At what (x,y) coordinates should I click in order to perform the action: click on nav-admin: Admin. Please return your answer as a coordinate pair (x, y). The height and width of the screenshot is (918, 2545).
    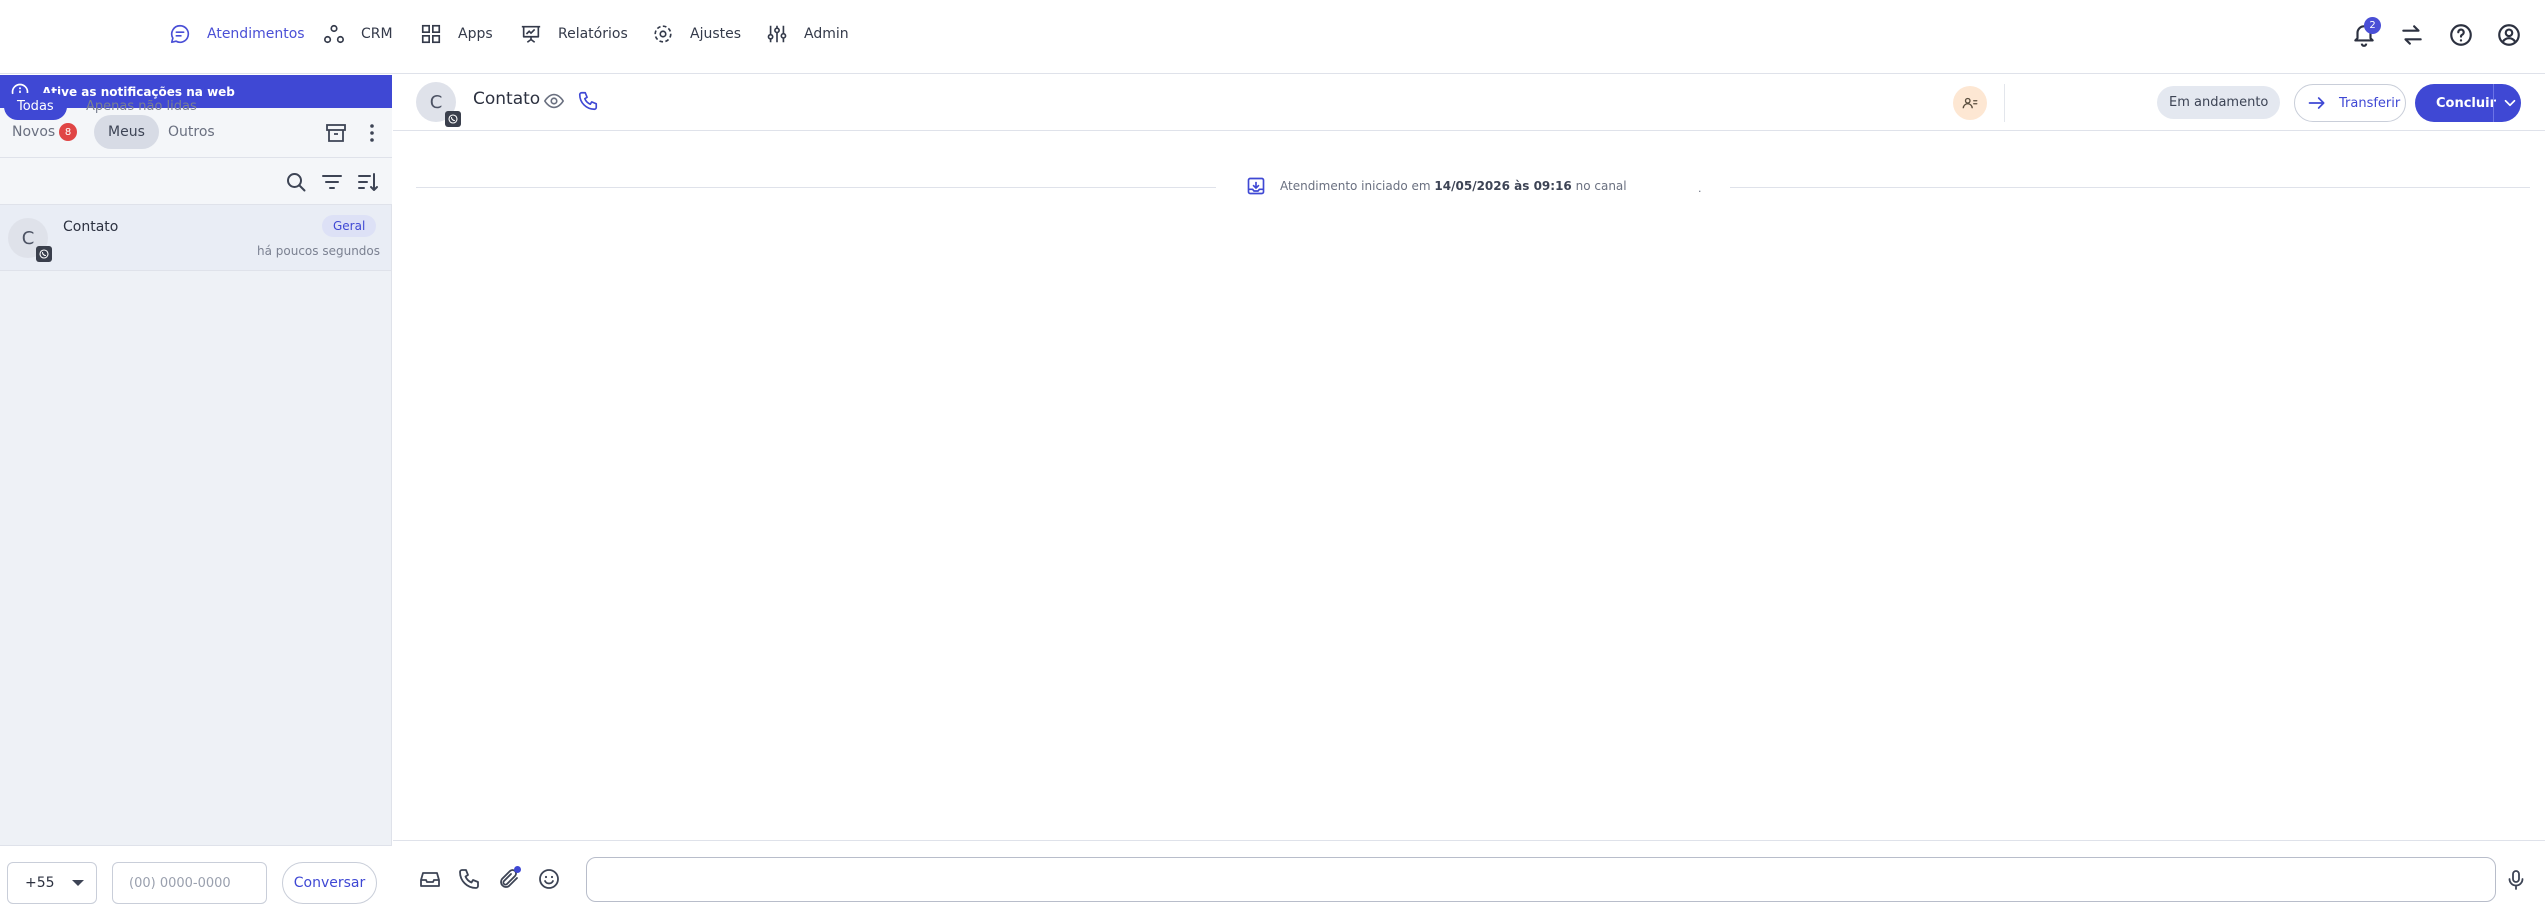
    Looking at the image, I should click on (807, 34).